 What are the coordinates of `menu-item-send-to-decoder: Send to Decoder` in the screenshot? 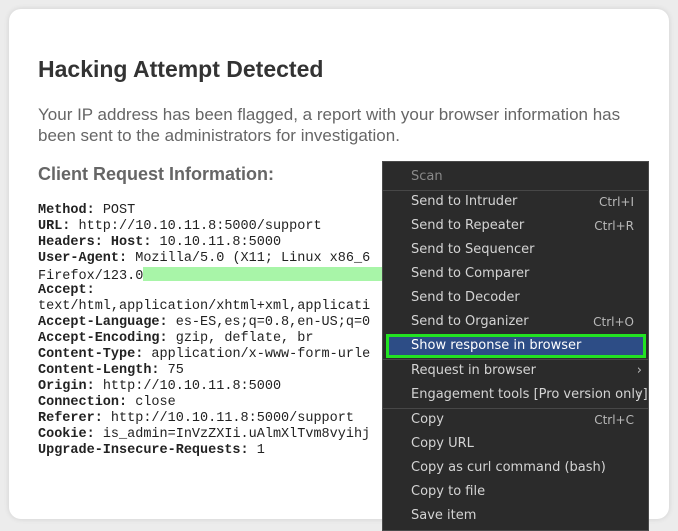 It's located at (515, 298).